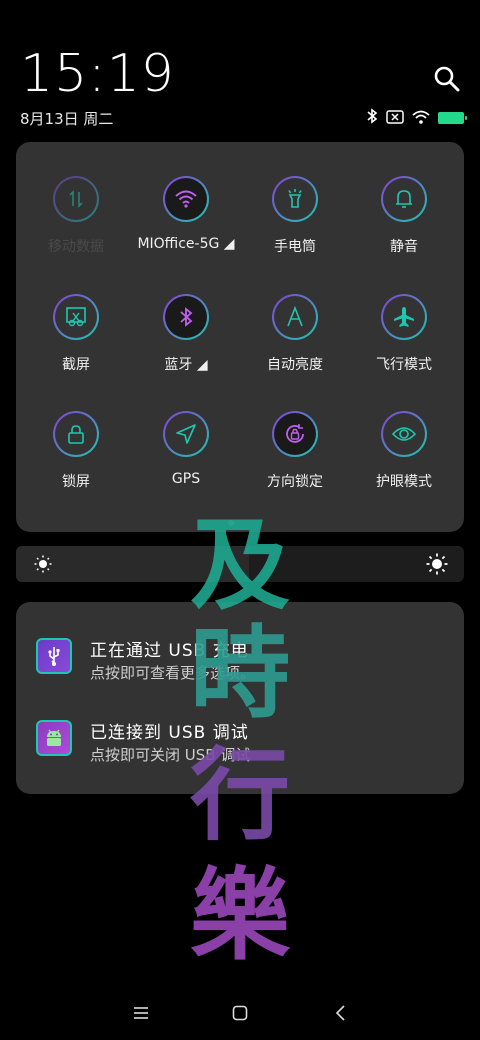  Describe the element at coordinates (186, 434) in the screenshot. I see `location-icon` at that location.